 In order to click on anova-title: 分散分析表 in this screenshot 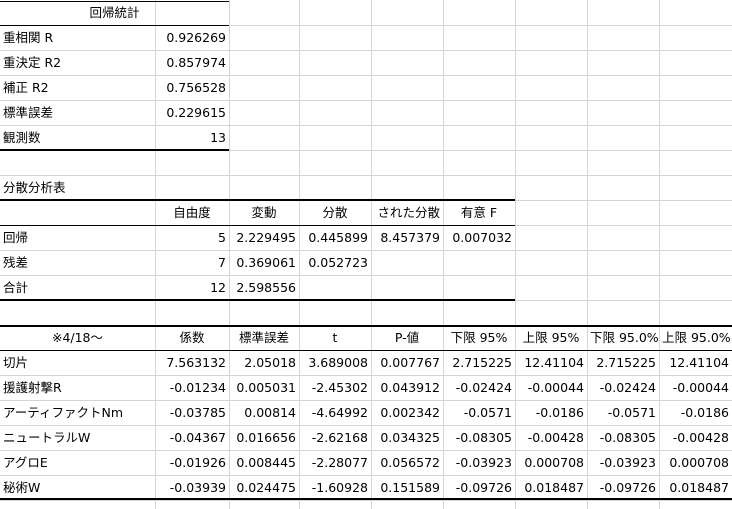, I will do `click(77, 187)`.